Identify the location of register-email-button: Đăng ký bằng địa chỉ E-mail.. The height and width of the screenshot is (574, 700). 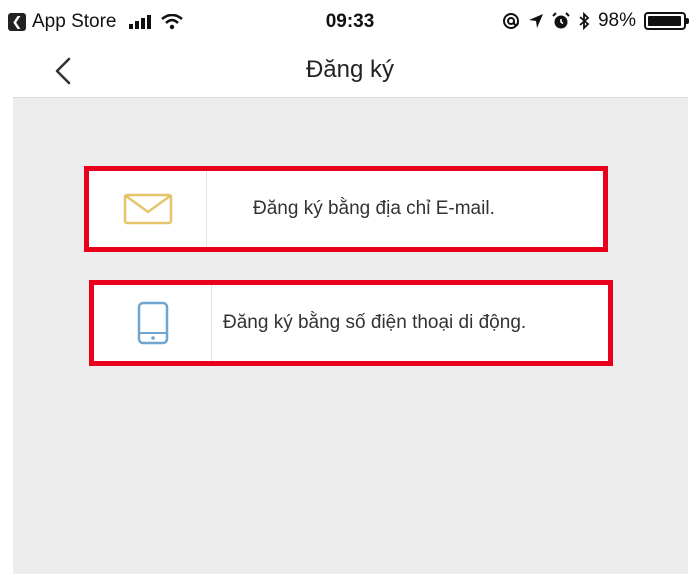
(346, 209).